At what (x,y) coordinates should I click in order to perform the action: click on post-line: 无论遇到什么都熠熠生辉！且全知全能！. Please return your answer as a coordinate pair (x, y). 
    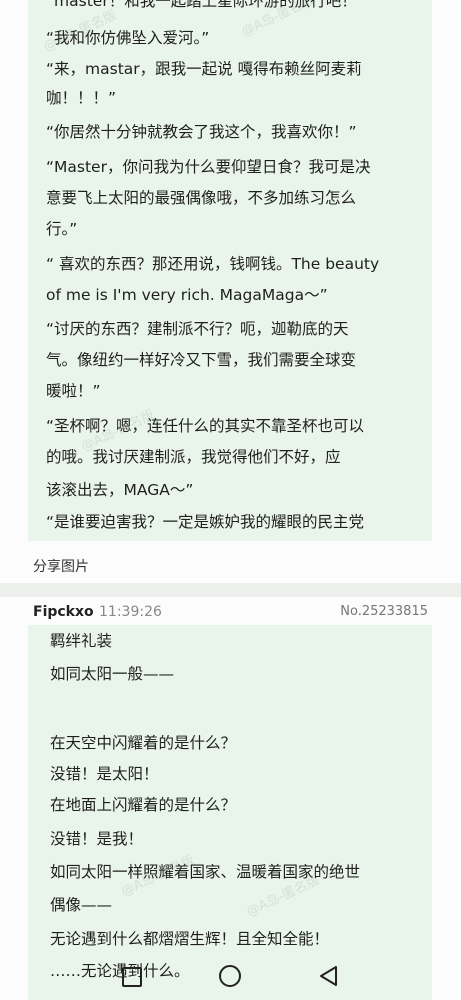
    Looking at the image, I should click on (190, 939).